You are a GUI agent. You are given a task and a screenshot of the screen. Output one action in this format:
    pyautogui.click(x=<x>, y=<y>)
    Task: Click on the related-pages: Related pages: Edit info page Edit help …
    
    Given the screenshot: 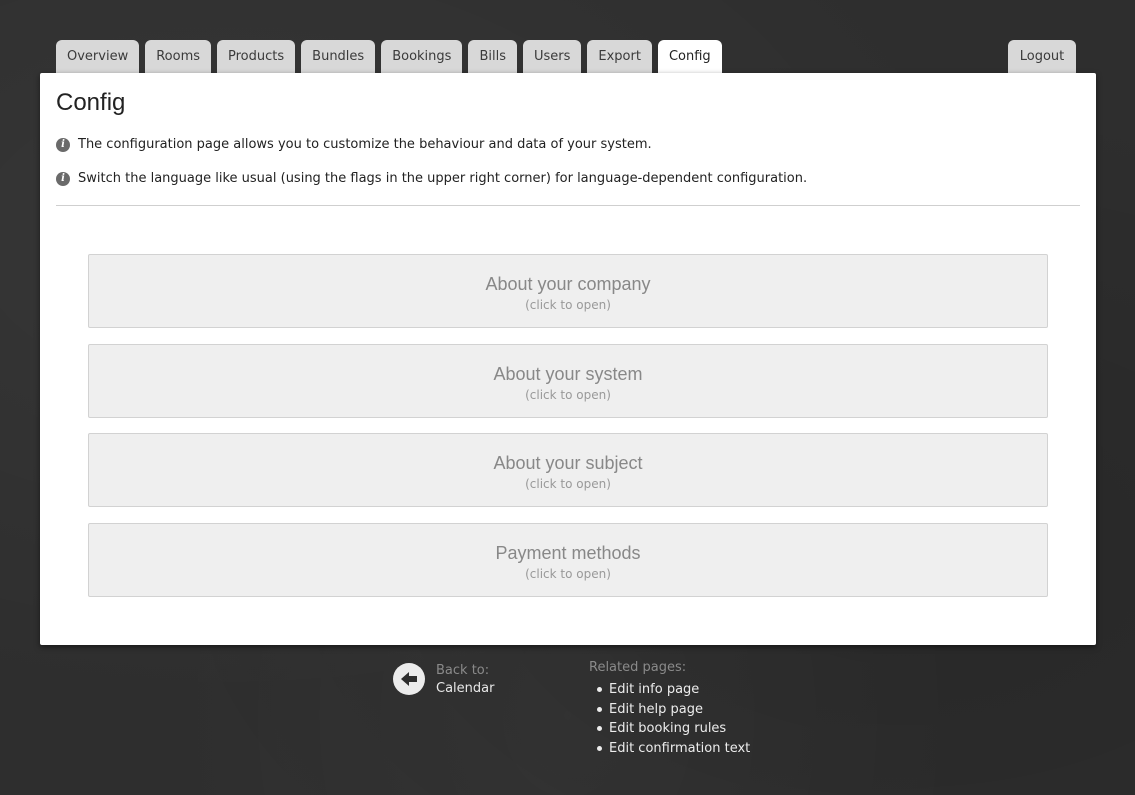 What is the action you would take?
    pyautogui.click(x=669, y=709)
    